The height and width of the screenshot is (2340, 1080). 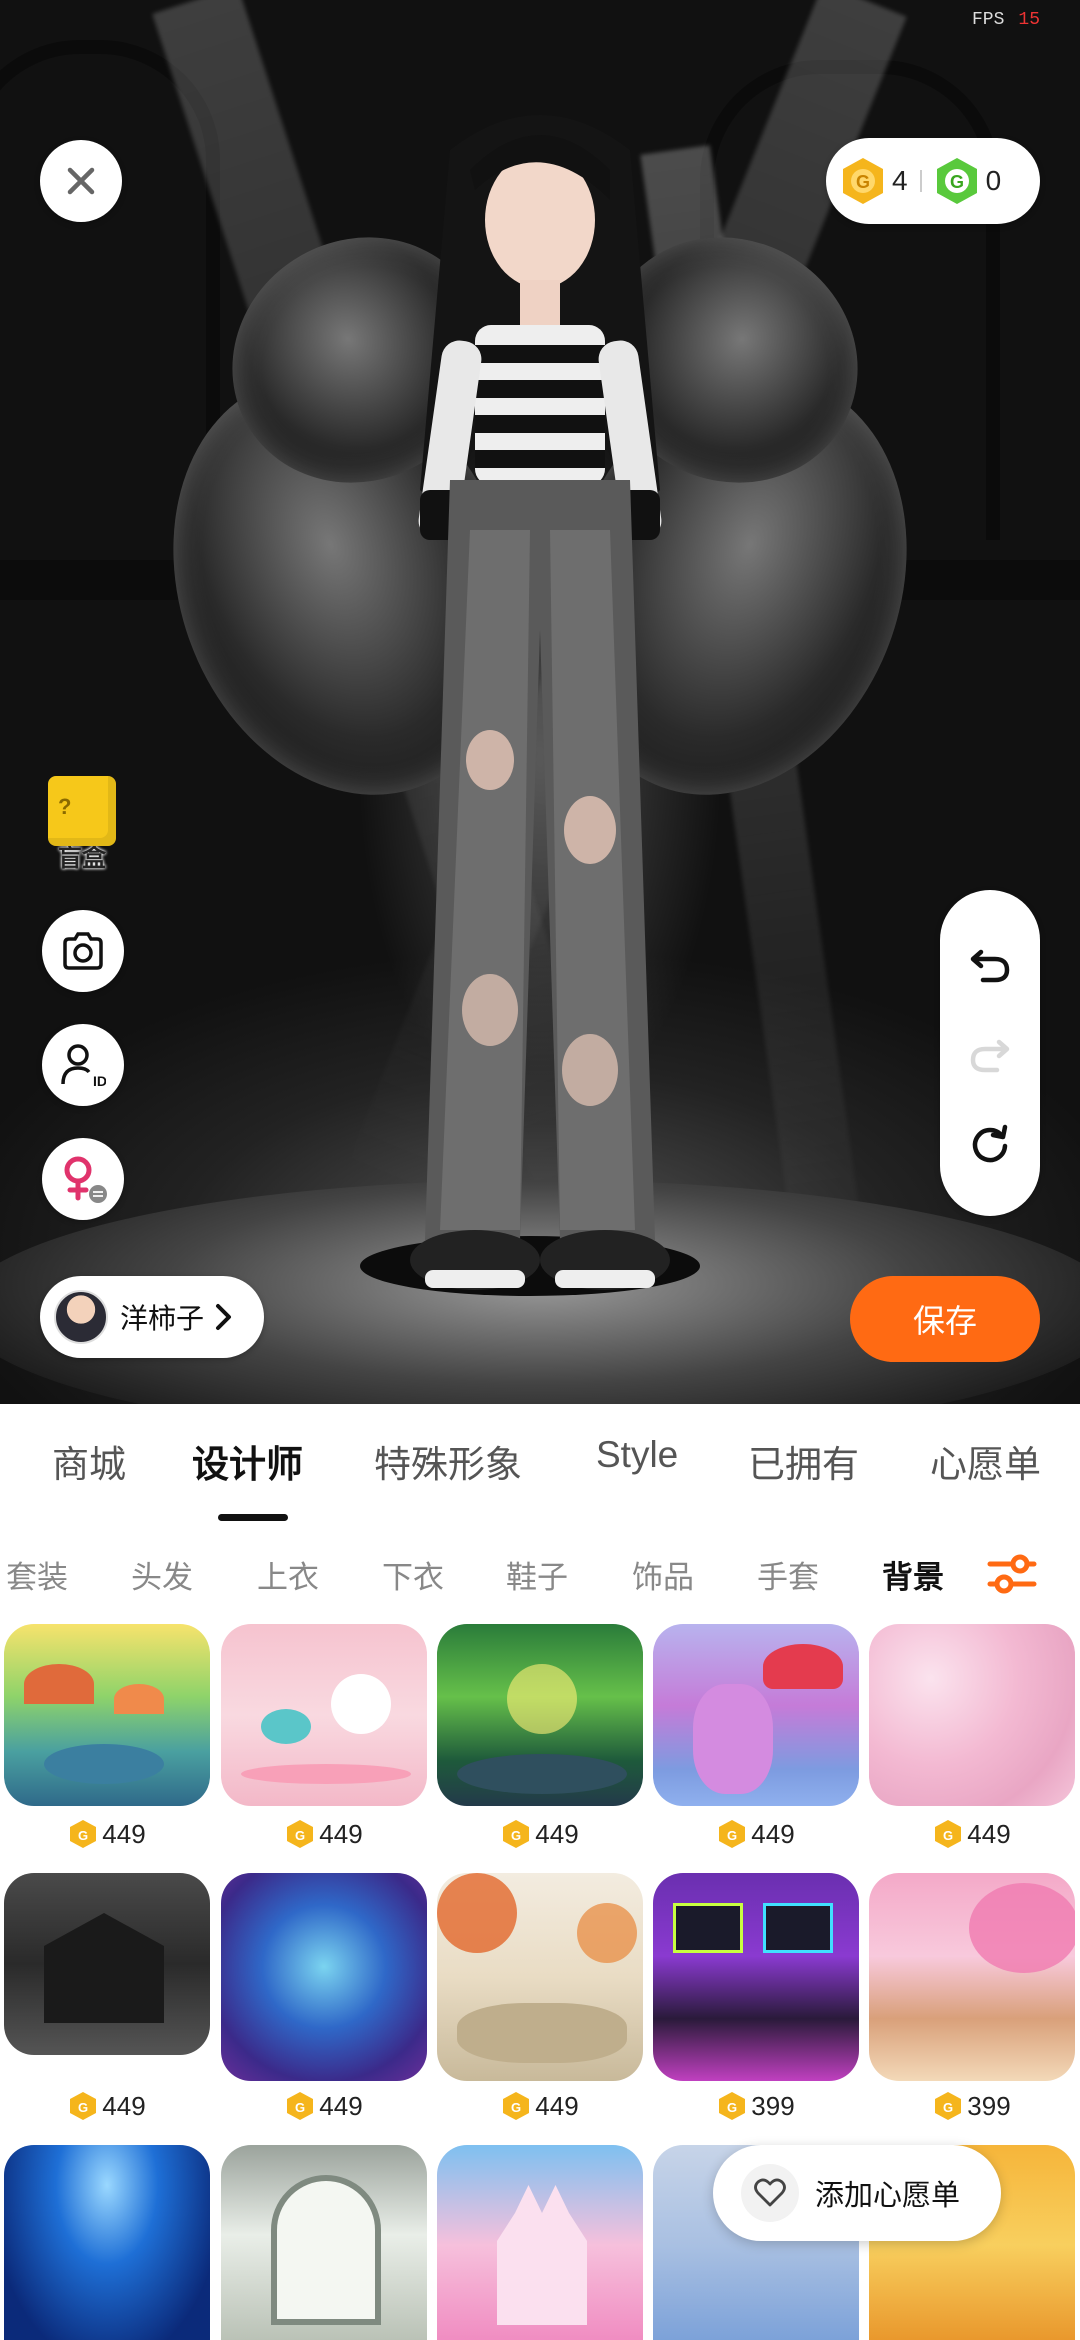 What do you see at coordinates (540, 2242) in the screenshot?
I see `item-thumbnail-pink-castle` at bounding box center [540, 2242].